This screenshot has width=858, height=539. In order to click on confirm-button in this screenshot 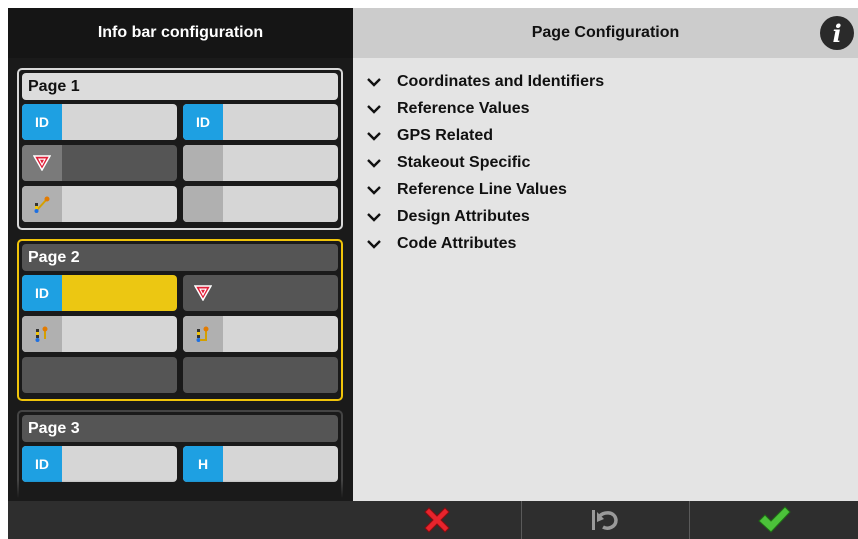, I will do `click(773, 520)`.